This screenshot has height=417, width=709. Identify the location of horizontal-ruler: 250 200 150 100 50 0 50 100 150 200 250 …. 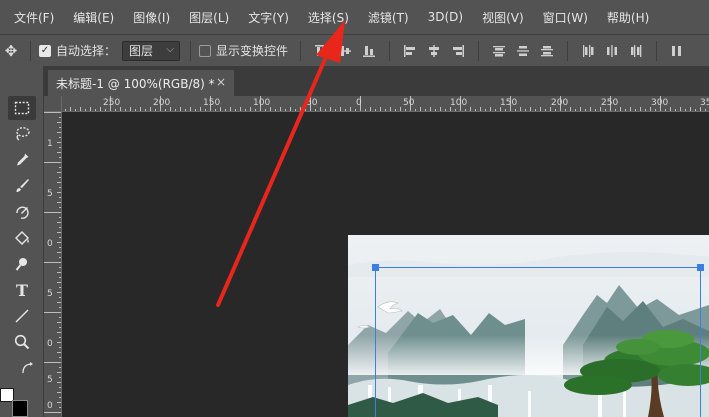
(385, 104).